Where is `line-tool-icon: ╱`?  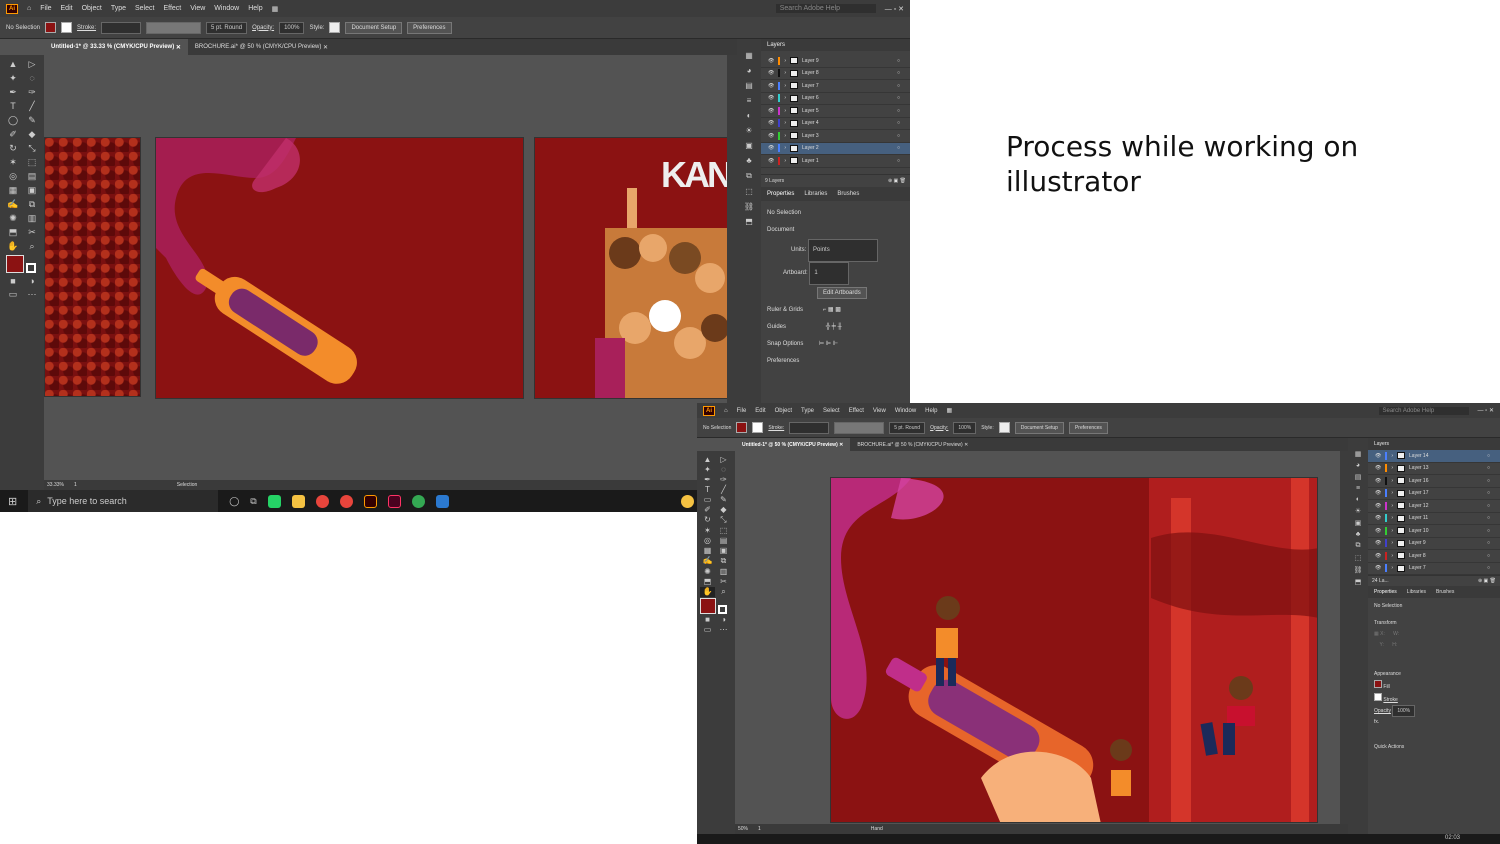
line-tool-icon: ╱ is located at coordinates (32, 106).